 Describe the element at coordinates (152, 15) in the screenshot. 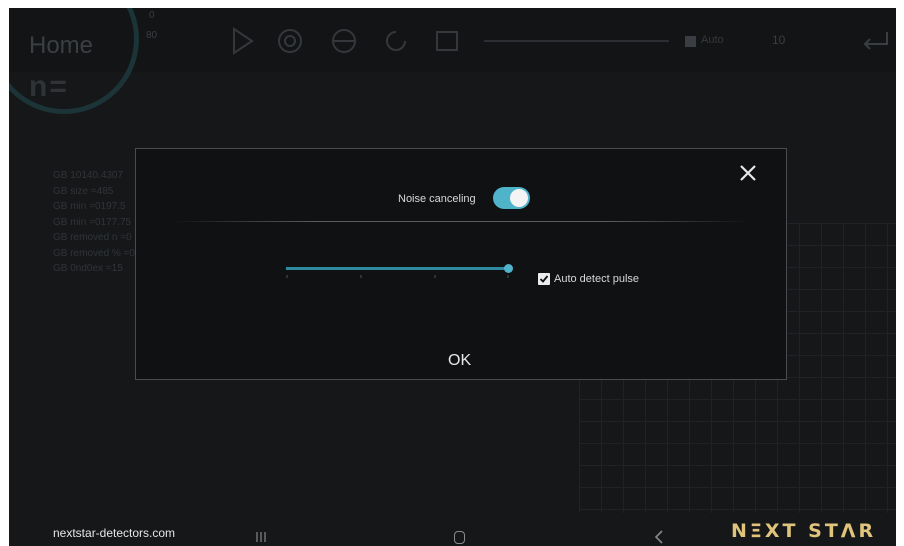

I see `gauge-top-value: 0` at that location.